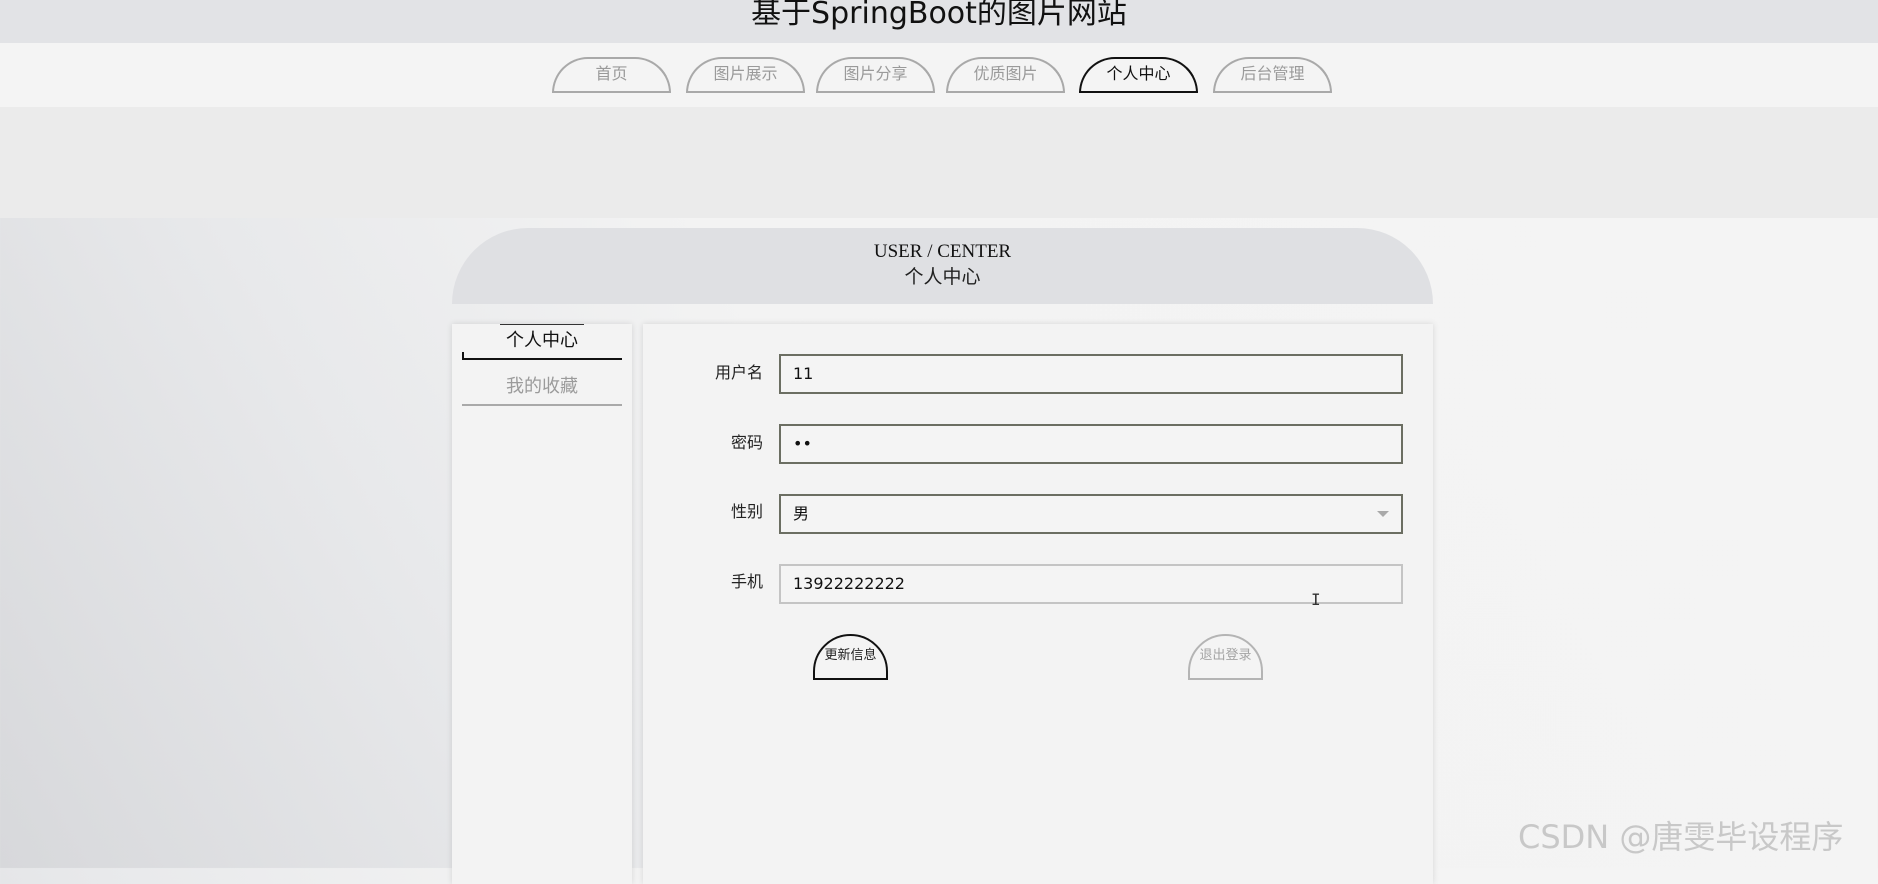  Describe the element at coordinates (849, 583) in the screenshot. I see `phone-field-value: 13922222222` at that location.